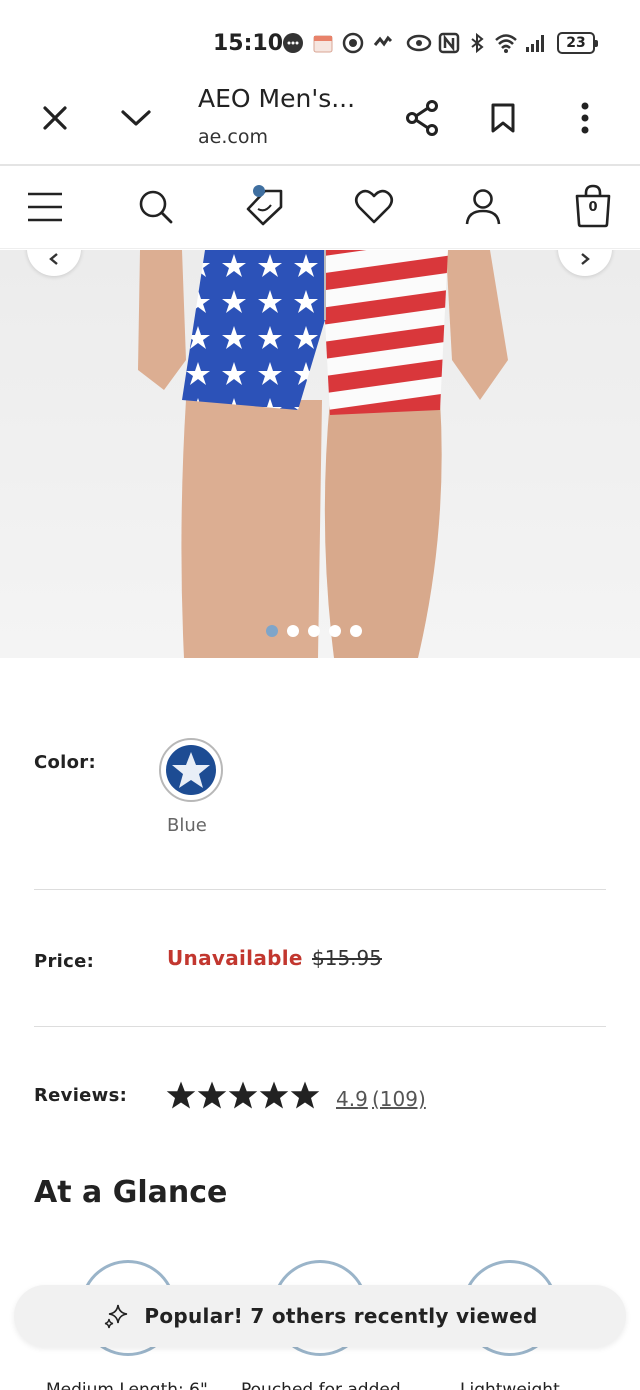 The height and width of the screenshot is (1390, 640). I want to click on cart-button: 0, so click(593, 206).